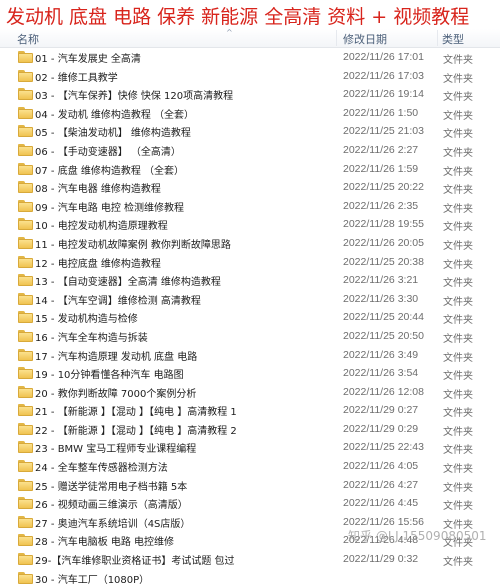  What do you see at coordinates (250, 14) in the screenshot?
I see `promo-banner: 发动机 底盘 电路 保养 新能源 全高清 资料 + 视频教程` at bounding box center [250, 14].